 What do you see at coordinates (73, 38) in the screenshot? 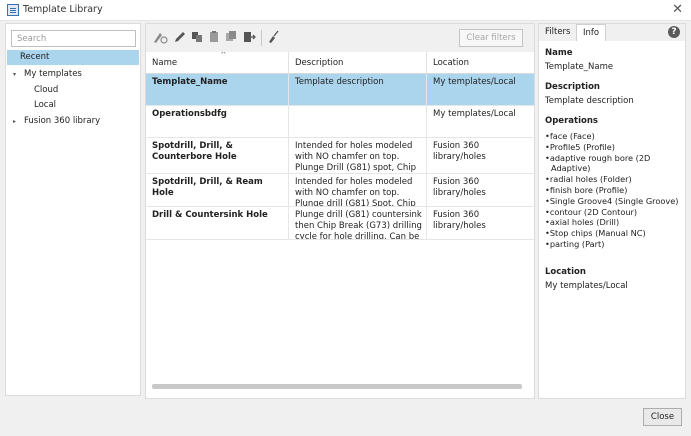
I see `search-input` at bounding box center [73, 38].